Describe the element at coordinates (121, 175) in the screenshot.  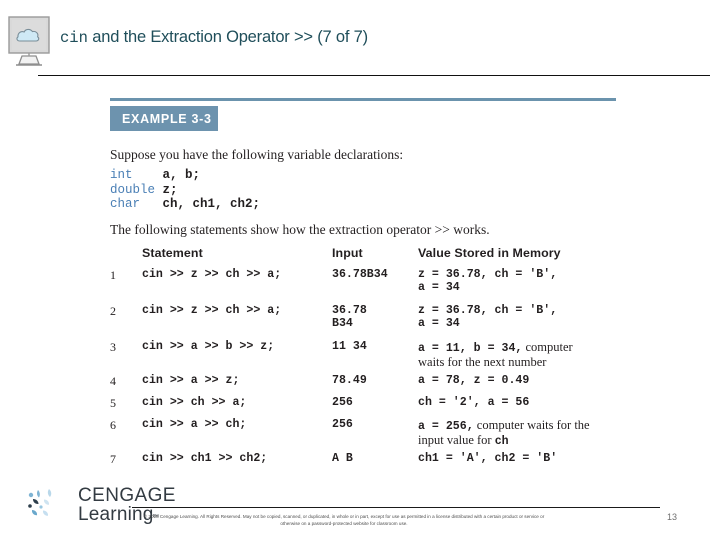
I see `code-keyword-int: int` at that location.